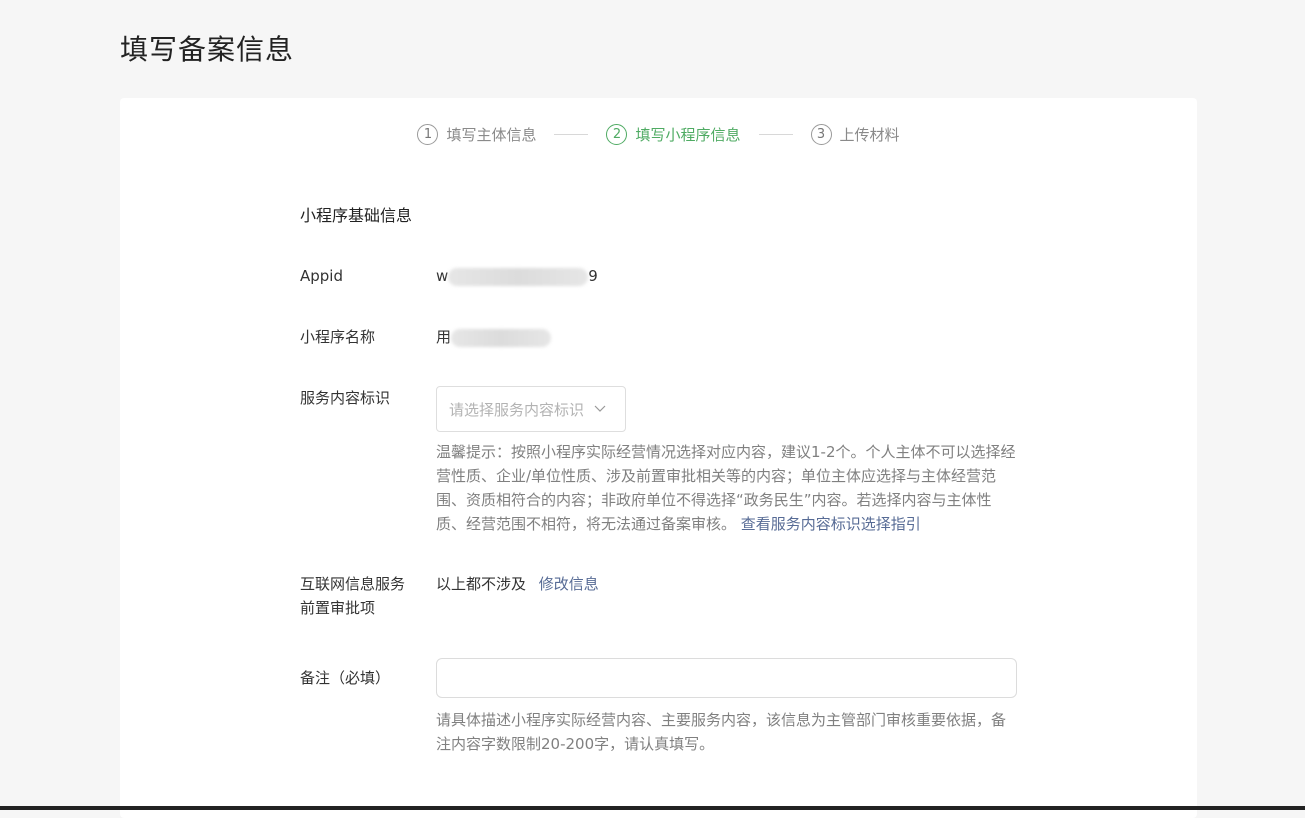 This screenshot has width=1305, height=818. I want to click on stepper: 1 填写主体信息 2 填写小程序信息 3 上传材料, so click(658, 134).